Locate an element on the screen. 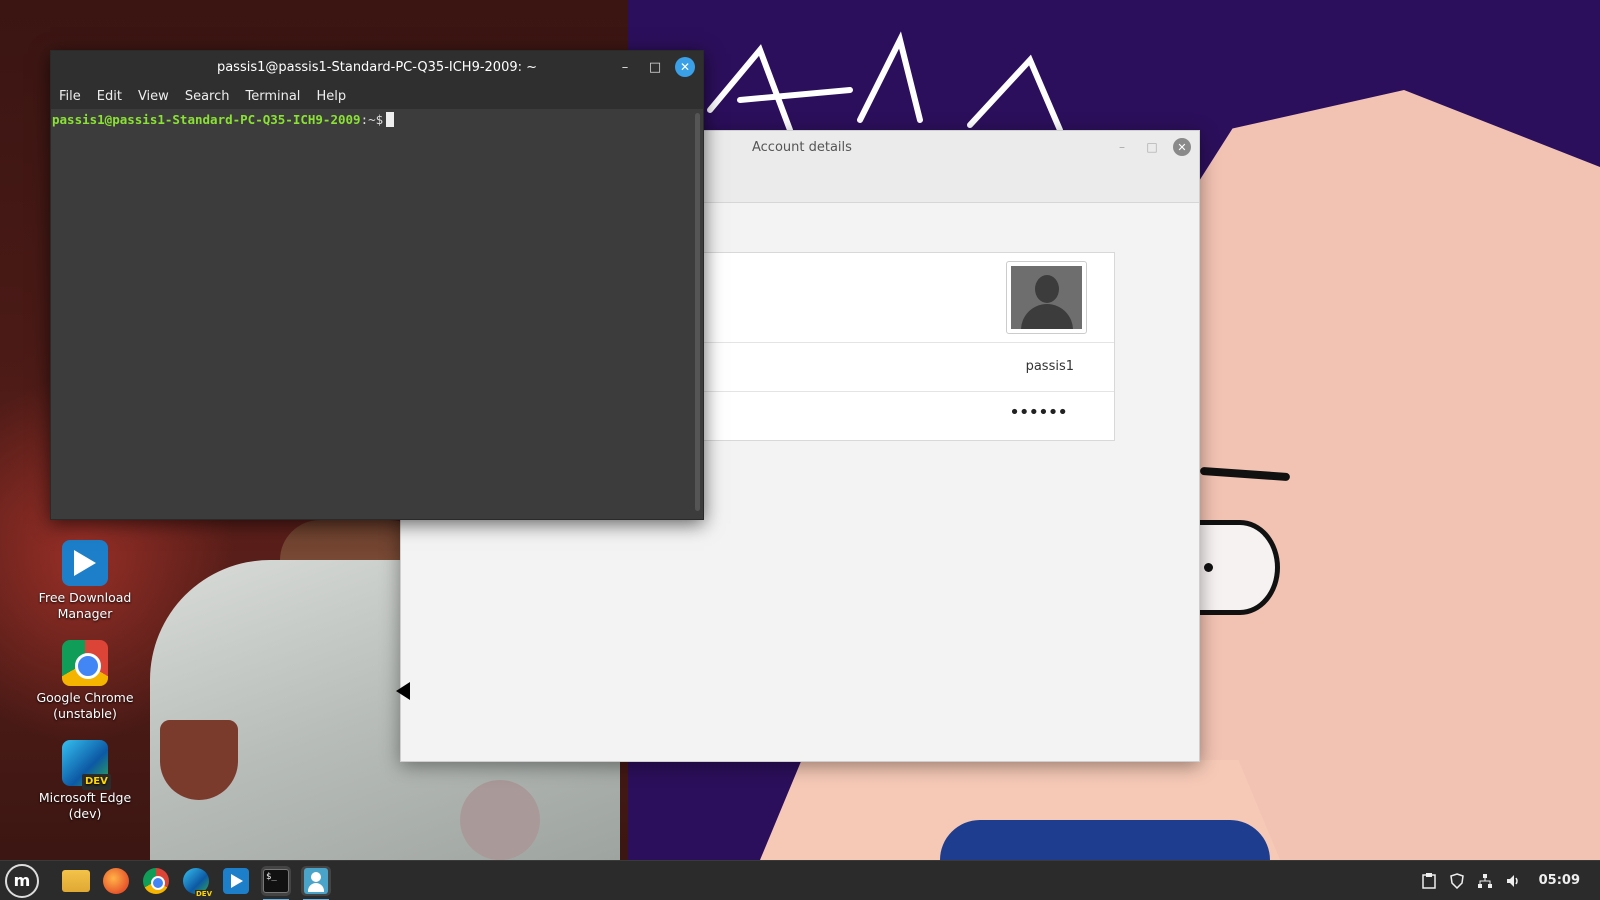  desktop-icon-fdm: Free Download Manager is located at coordinates (85, 581).